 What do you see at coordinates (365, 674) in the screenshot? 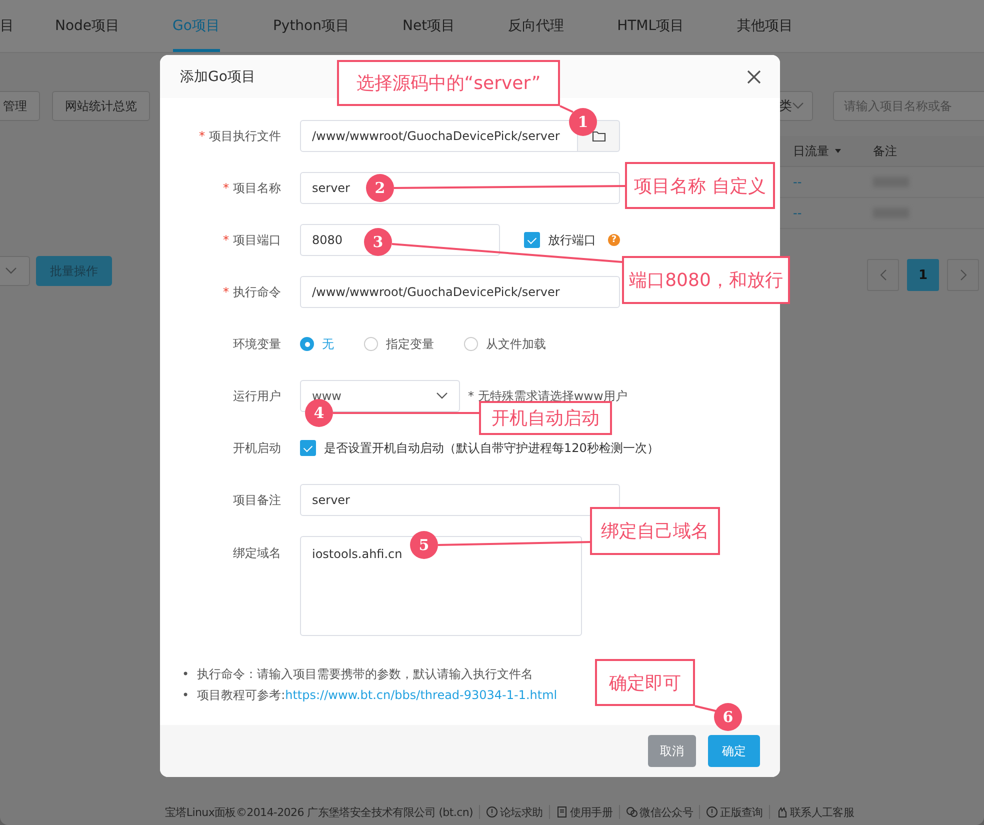
I see `note-text: 执行命令：请输入项目需要携带的参数，默认请输入执行文件名` at bounding box center [365, 674].